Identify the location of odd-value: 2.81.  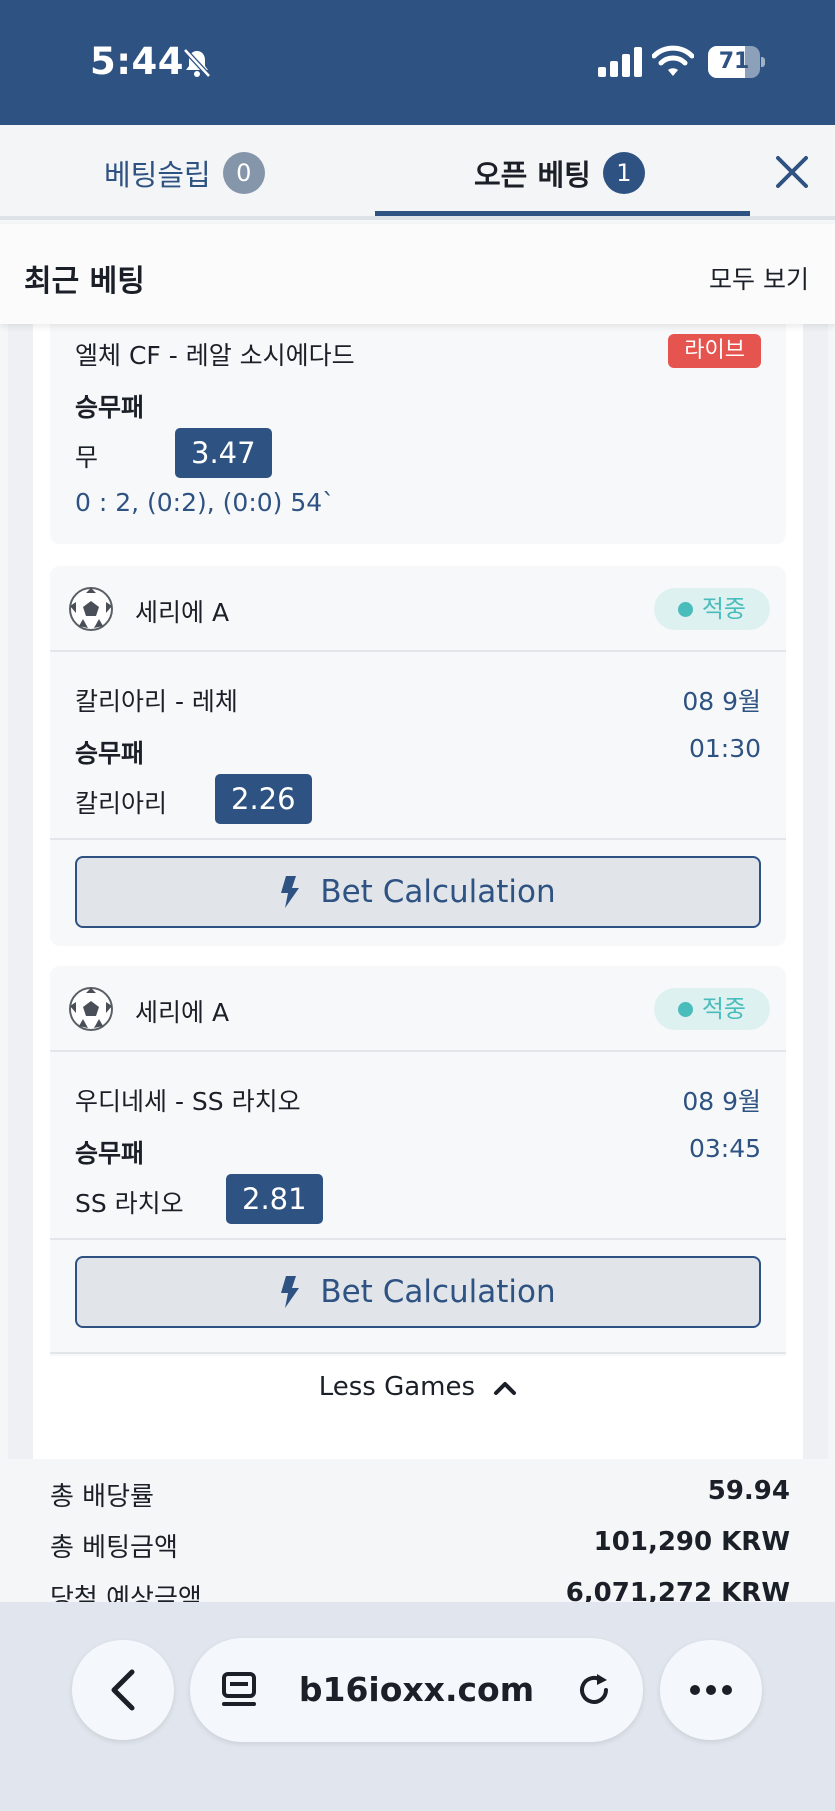
(274, 1199).